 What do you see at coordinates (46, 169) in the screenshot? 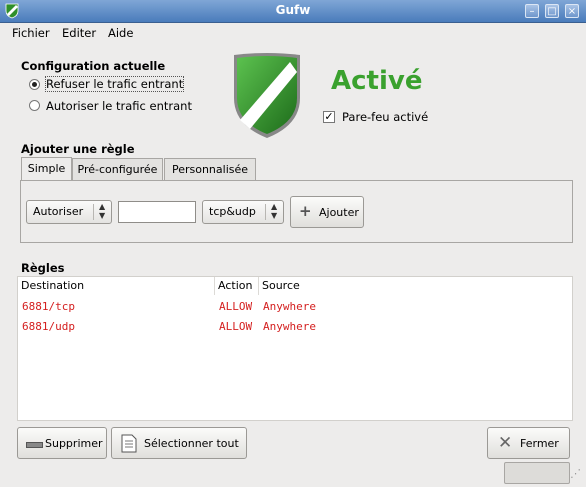
I see `tab-simple: Simple` at bounding box center [46, 169].